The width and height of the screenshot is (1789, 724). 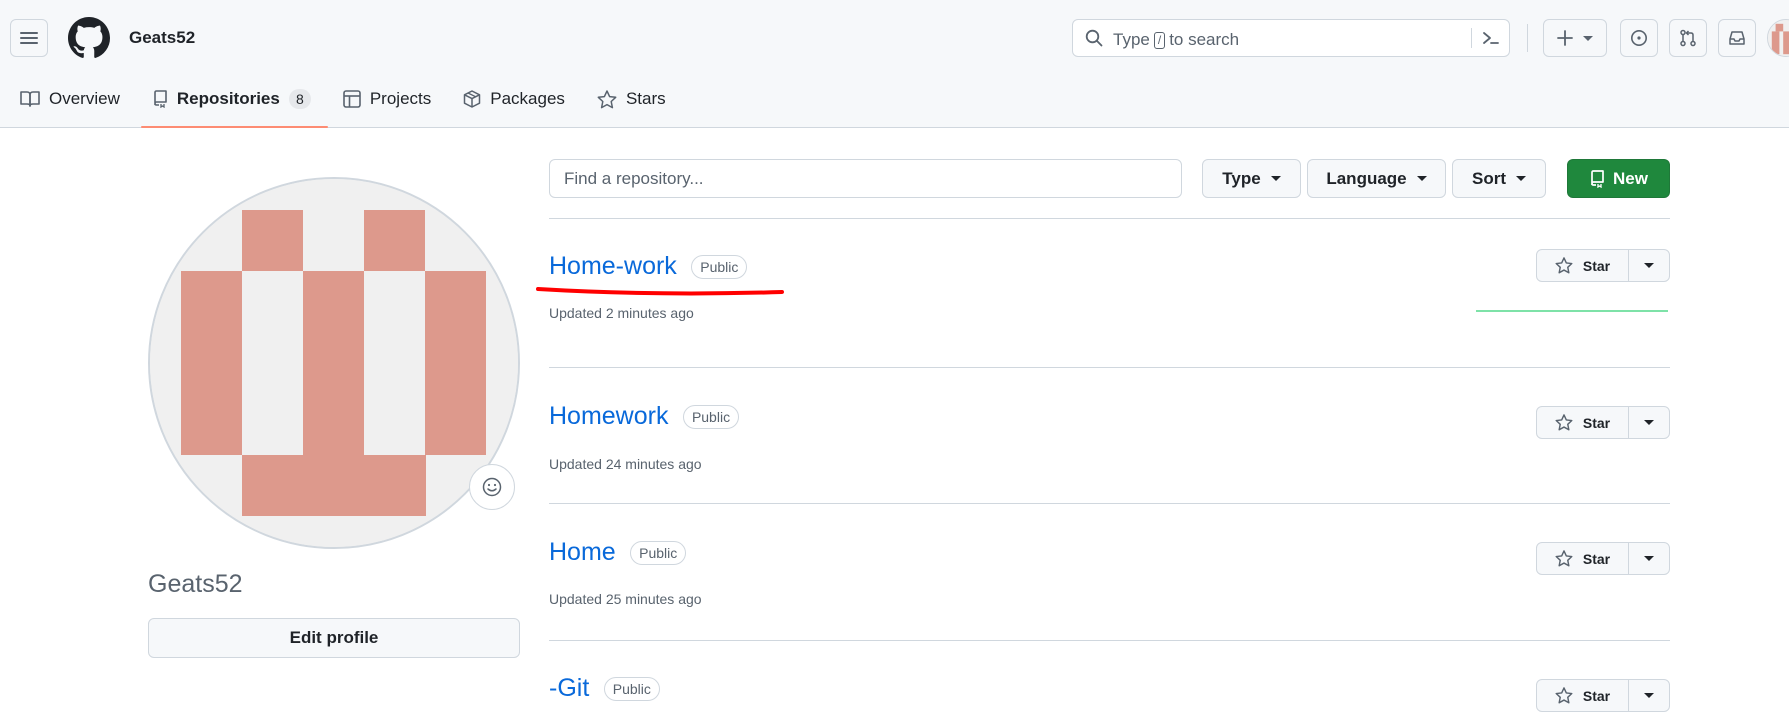 I want to click on language-filter-label: Language, so click(x=1366, y=178).